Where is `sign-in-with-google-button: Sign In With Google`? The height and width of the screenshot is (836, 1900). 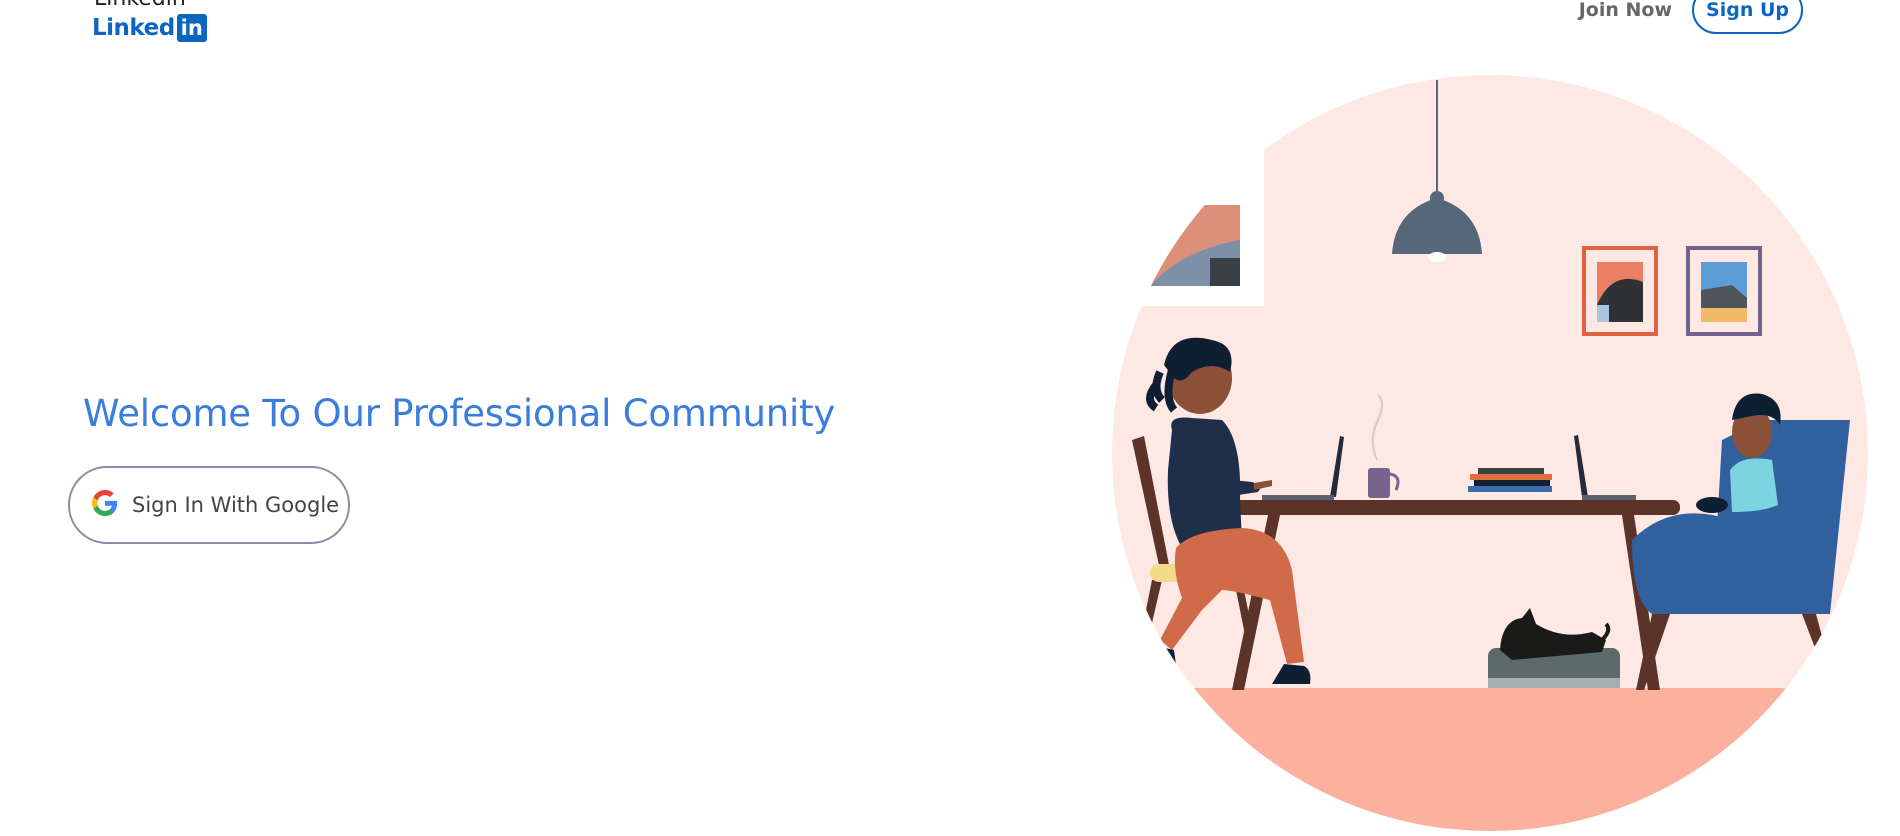 sign-in-with-google-button: Sign In With Google is located at coordinates (209, 505).